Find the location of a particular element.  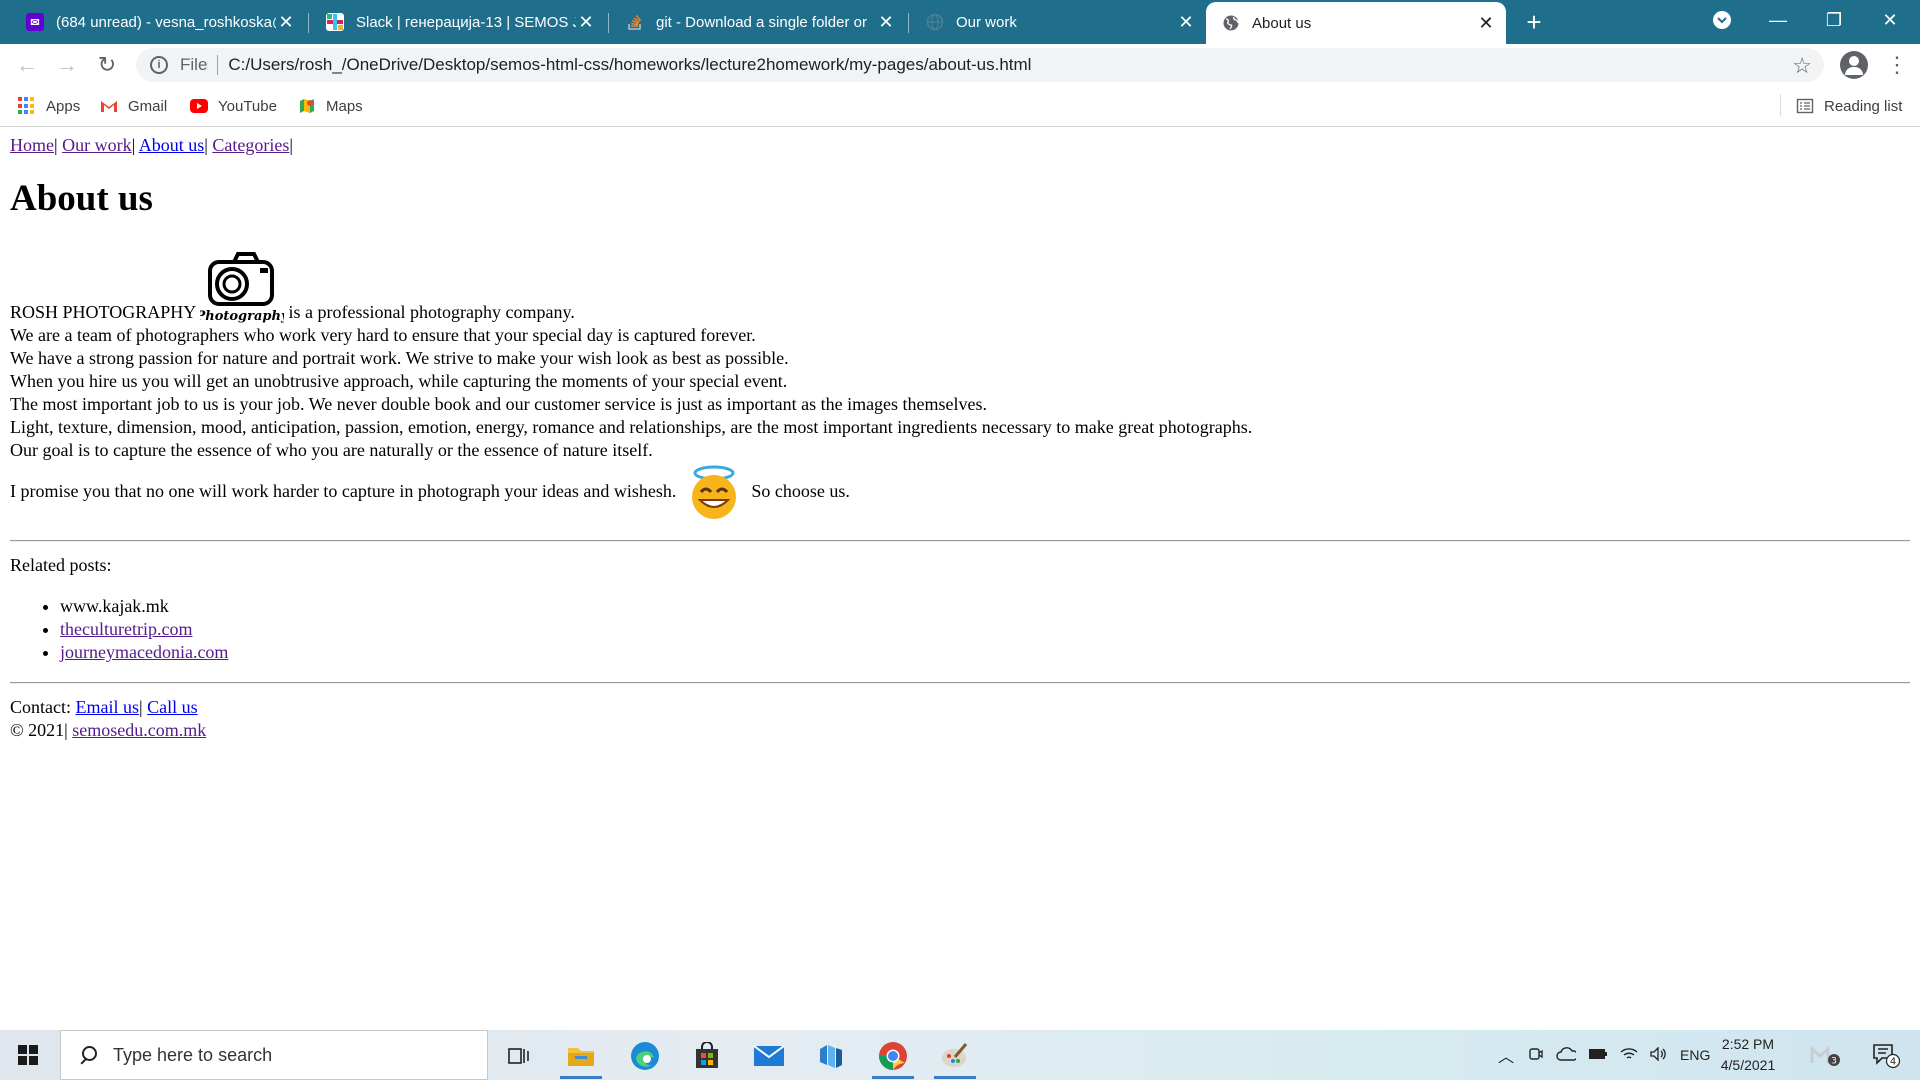

volume-icon is located at coordinates (1659, 1054).